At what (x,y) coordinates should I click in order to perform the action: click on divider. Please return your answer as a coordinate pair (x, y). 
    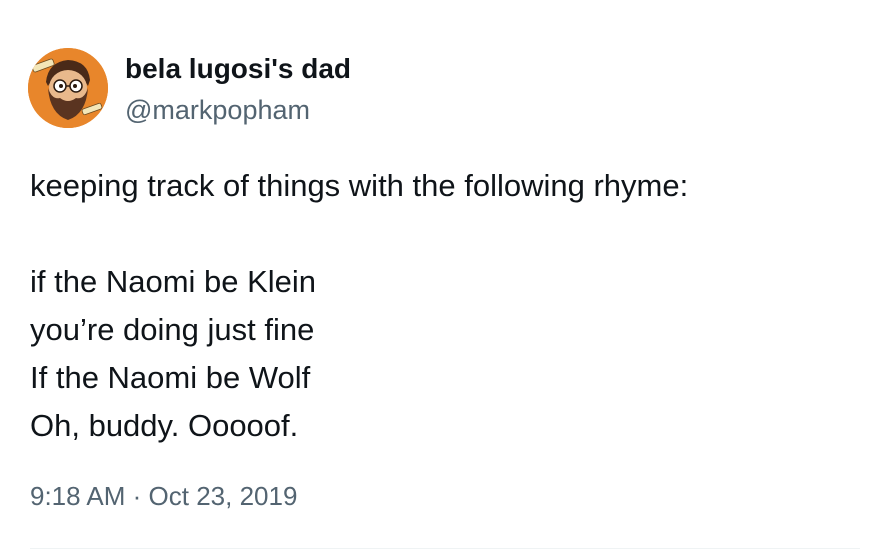
    Looking at the image, I should click on (445, 548).